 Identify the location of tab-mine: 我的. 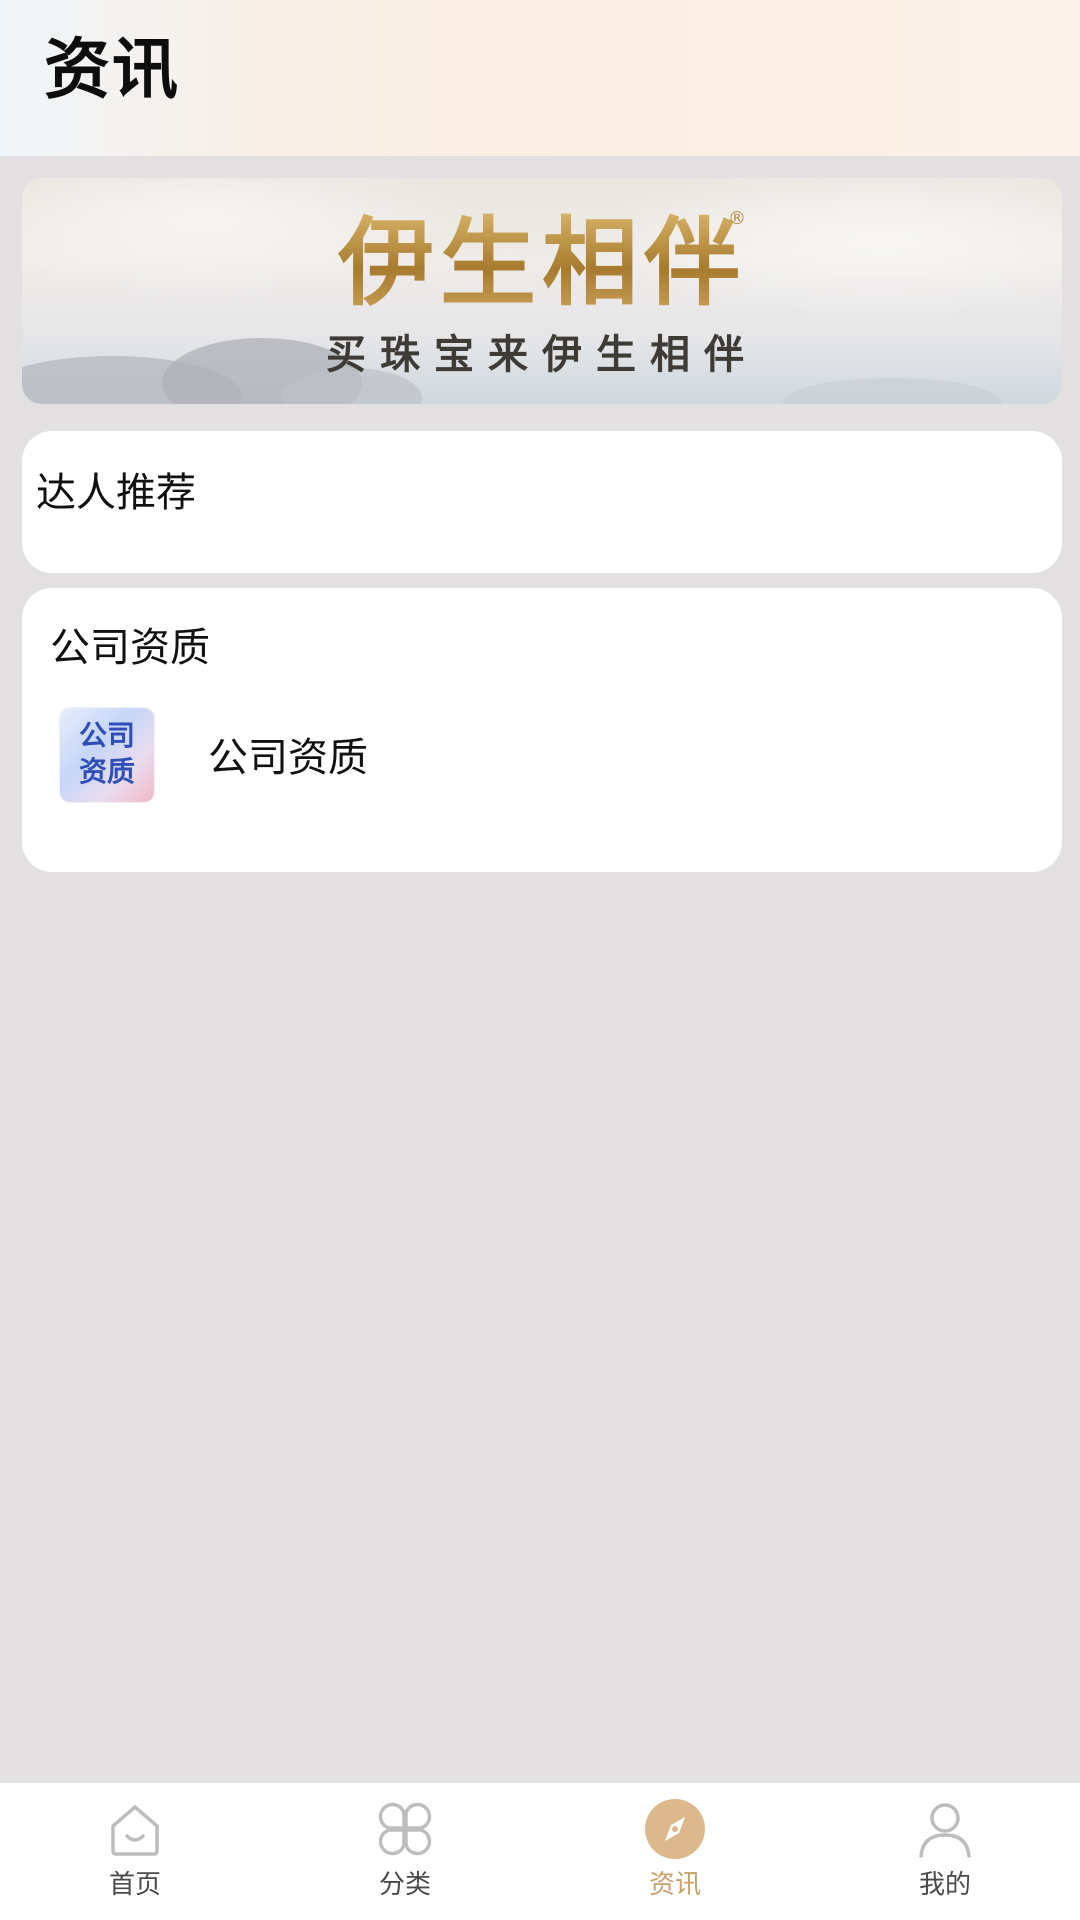
(945, 1851).